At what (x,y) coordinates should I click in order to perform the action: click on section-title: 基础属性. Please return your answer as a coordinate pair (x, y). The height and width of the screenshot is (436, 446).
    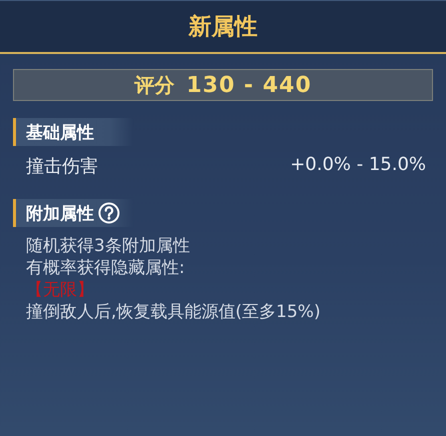
    Looking at the image, I should click on (60, 133).